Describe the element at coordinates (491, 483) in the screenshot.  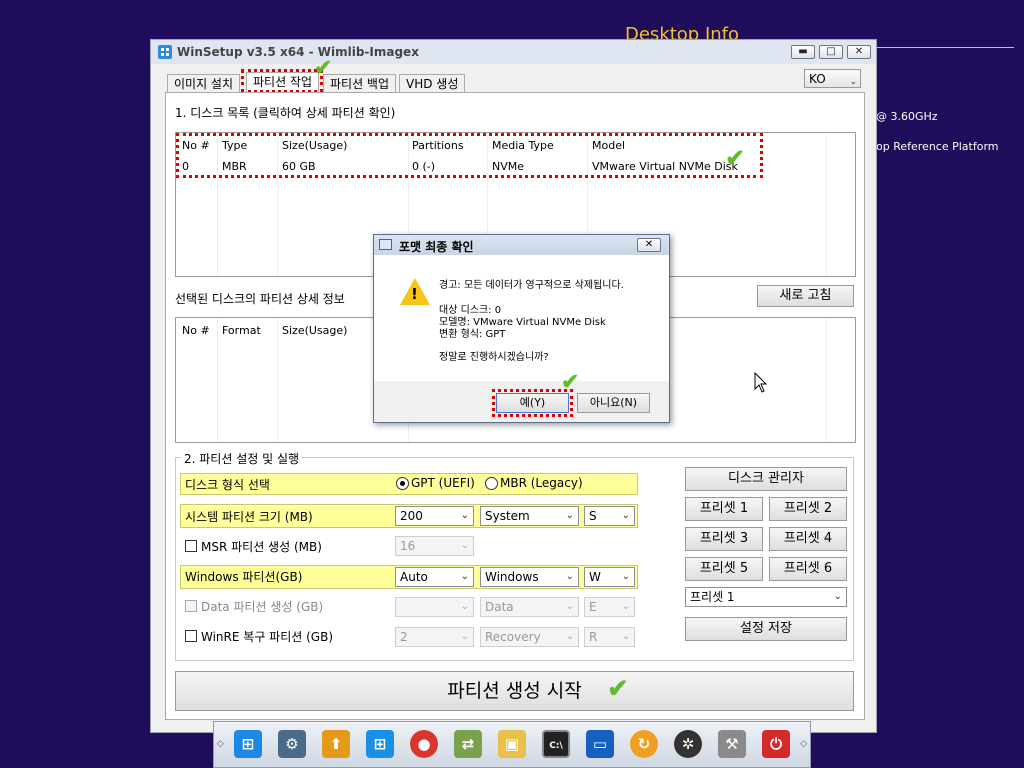
I see `mbr-radio` at that location.